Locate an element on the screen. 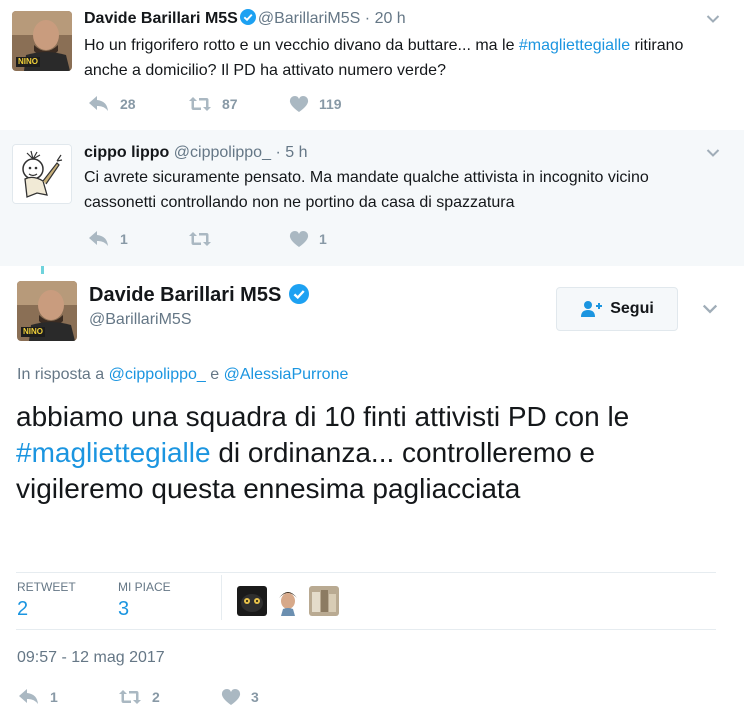  retweet-button: 87 is located at coordinates (213, 104).